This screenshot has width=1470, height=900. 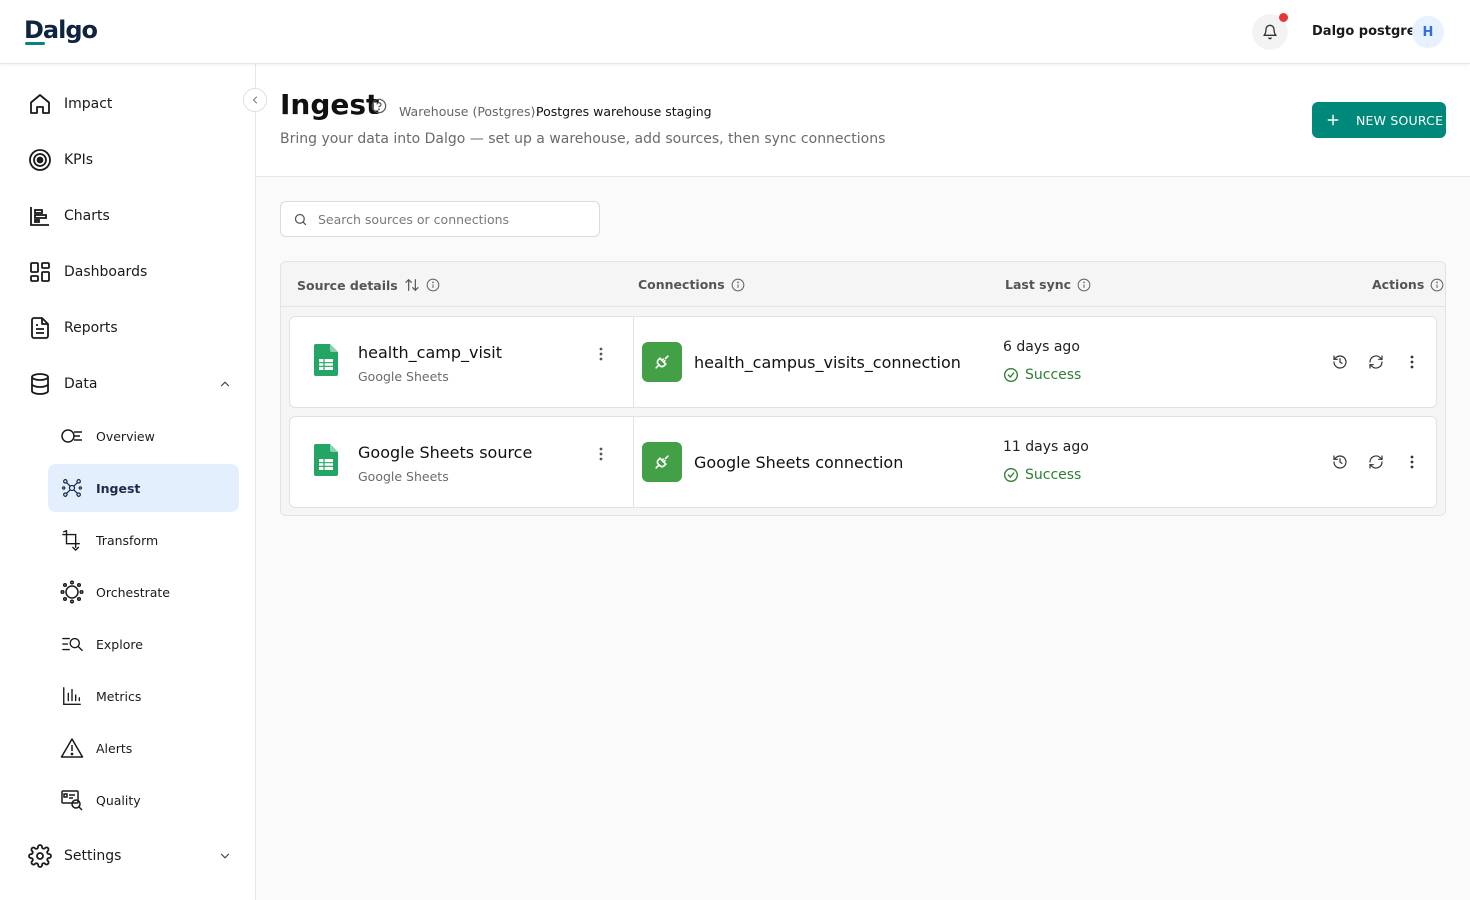 I want to click on new-source-button: NEW SOURCE, so click(x=1379, y=120).